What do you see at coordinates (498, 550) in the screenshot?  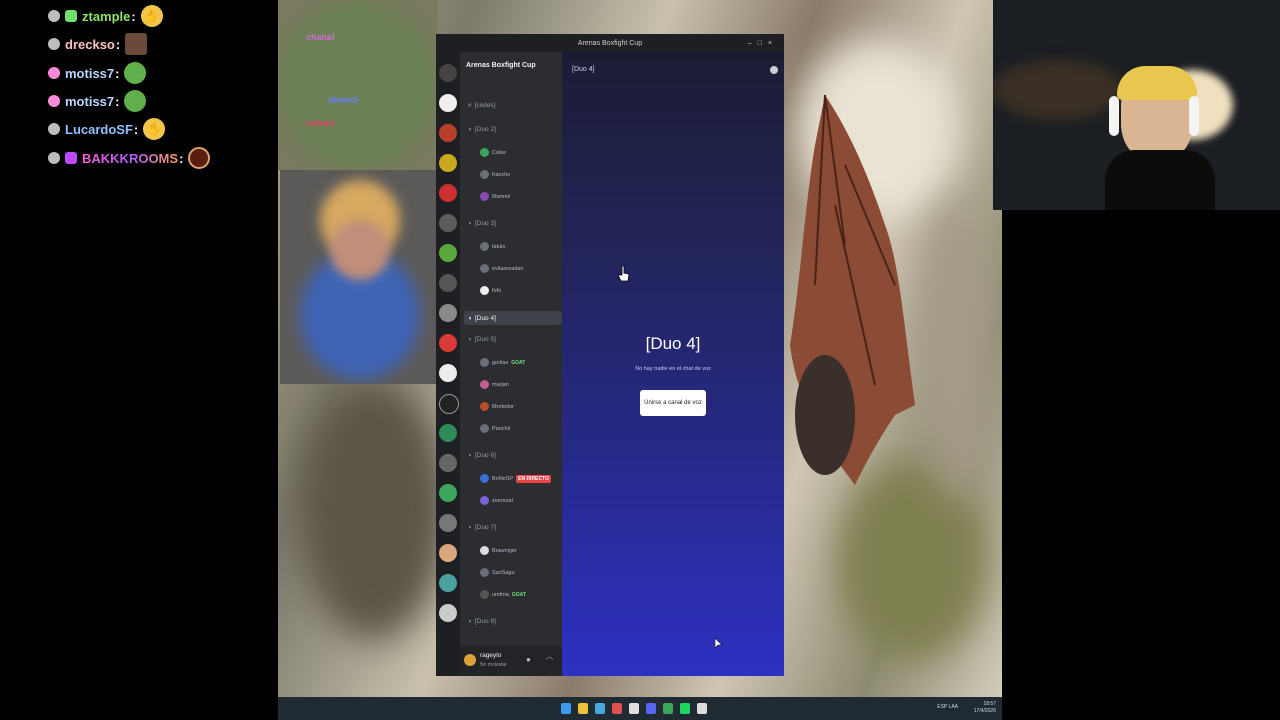 I see `voice-user: Brawniger` at bounding box center [498, 550].